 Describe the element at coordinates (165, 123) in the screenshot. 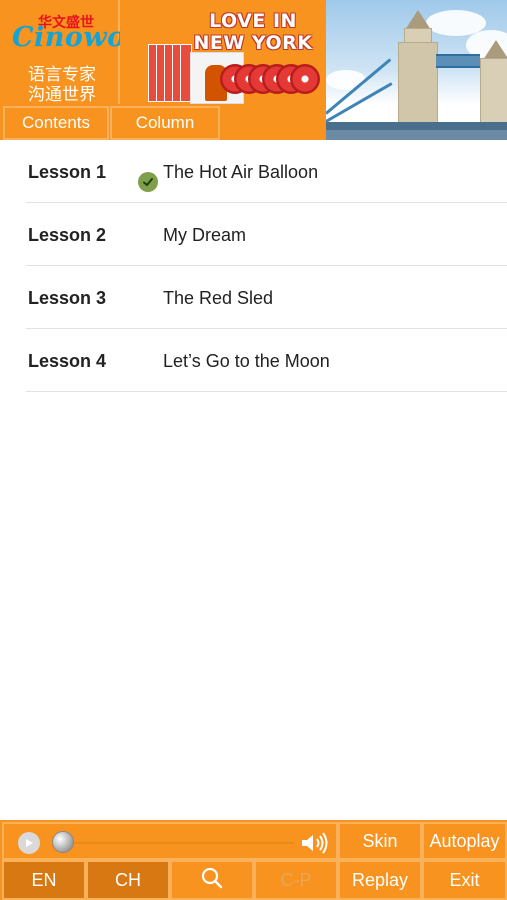

I see `tab-column: Column` at that location.